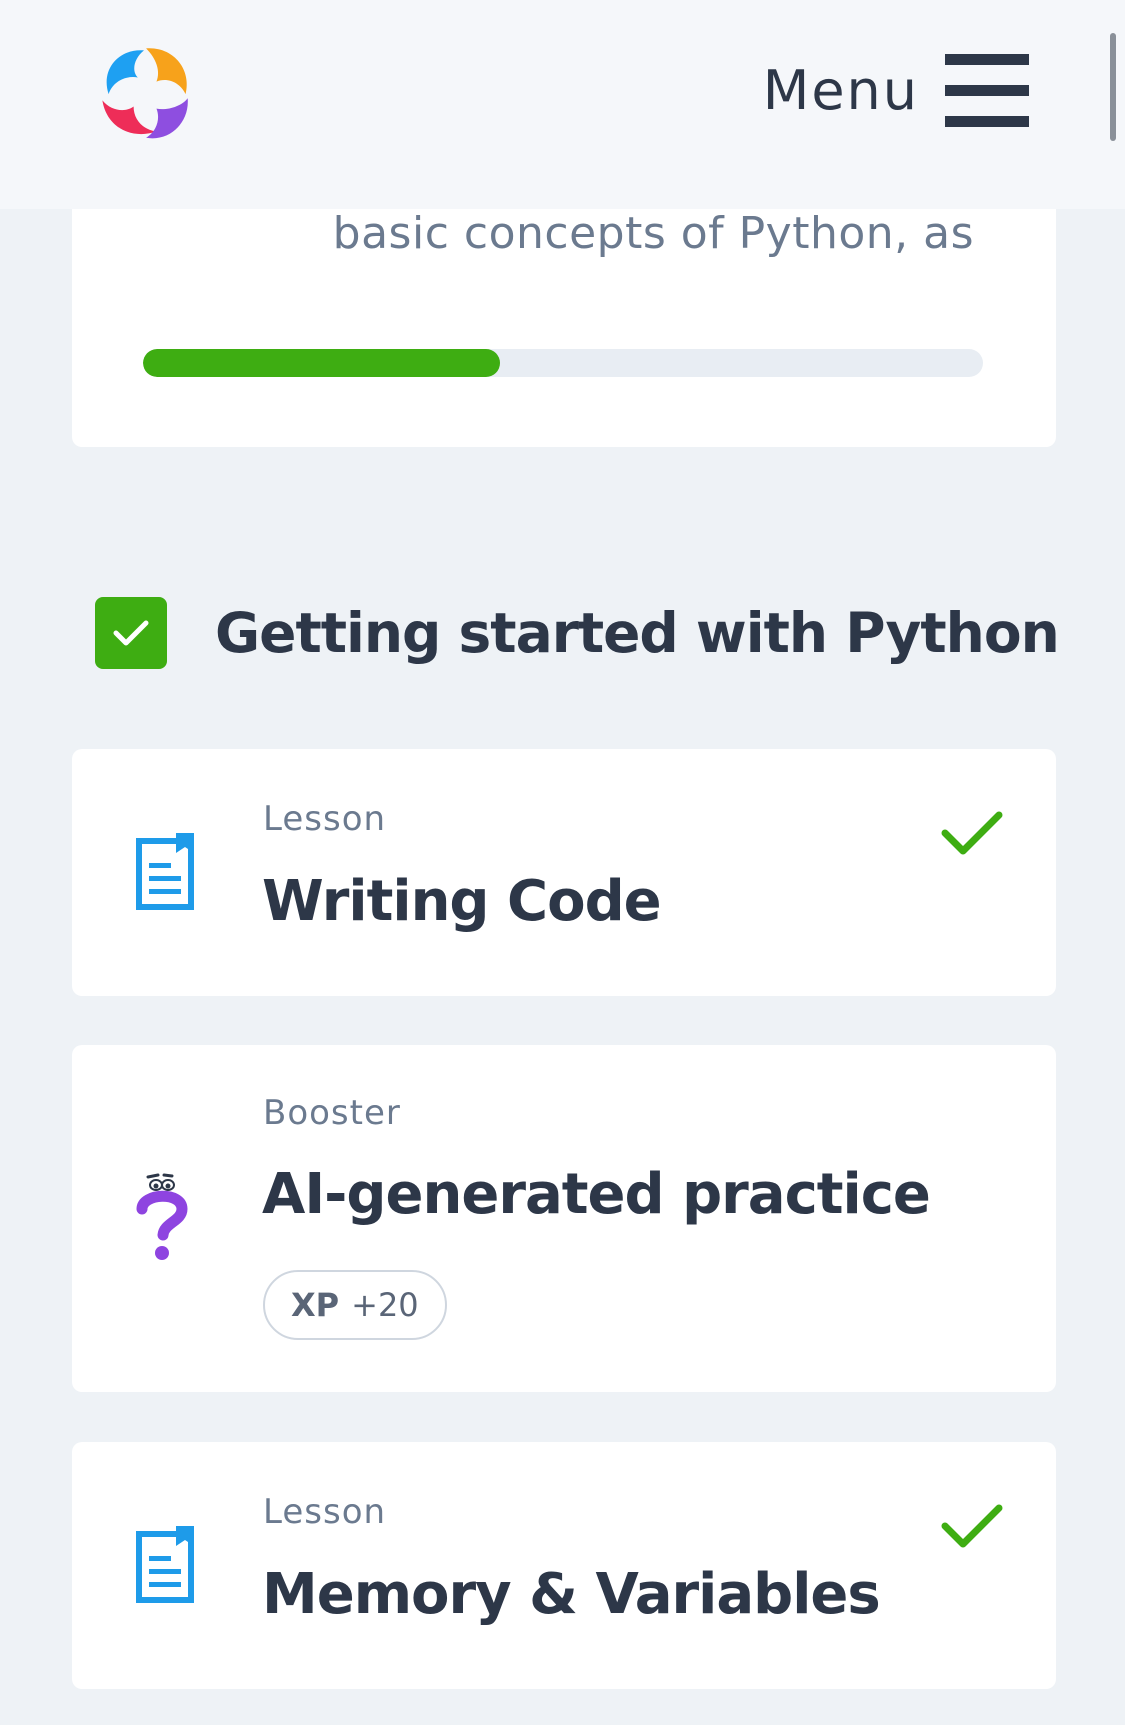 Image resolution: width=1125 pixels, height=1725 pixels. I want to click on lesson-card-memory-variables: Lesson Memory & Variables, so click(564, 1565).